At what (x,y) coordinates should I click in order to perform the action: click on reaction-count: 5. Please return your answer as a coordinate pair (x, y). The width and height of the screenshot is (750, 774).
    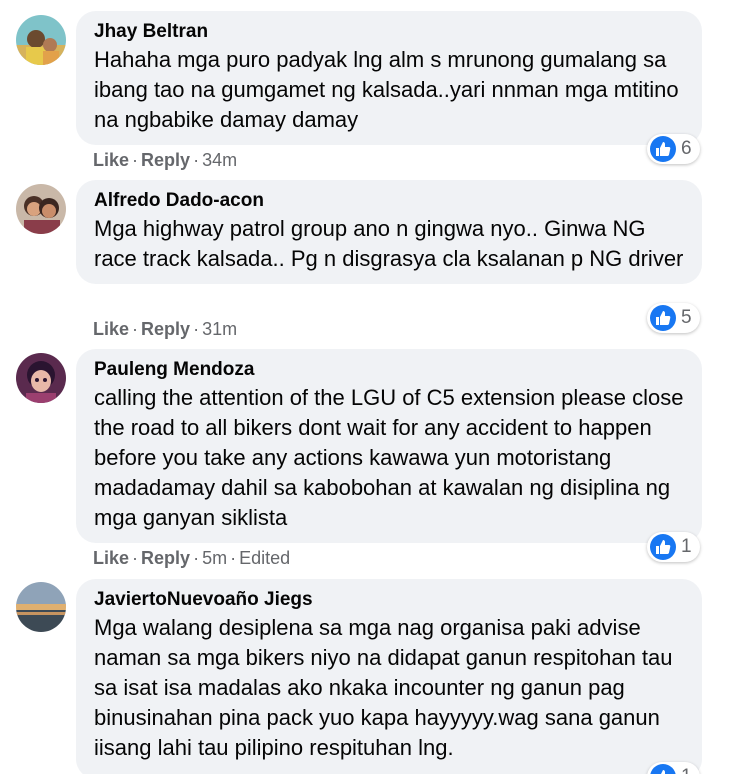
    Looking at the image, I should click on (686, 317).